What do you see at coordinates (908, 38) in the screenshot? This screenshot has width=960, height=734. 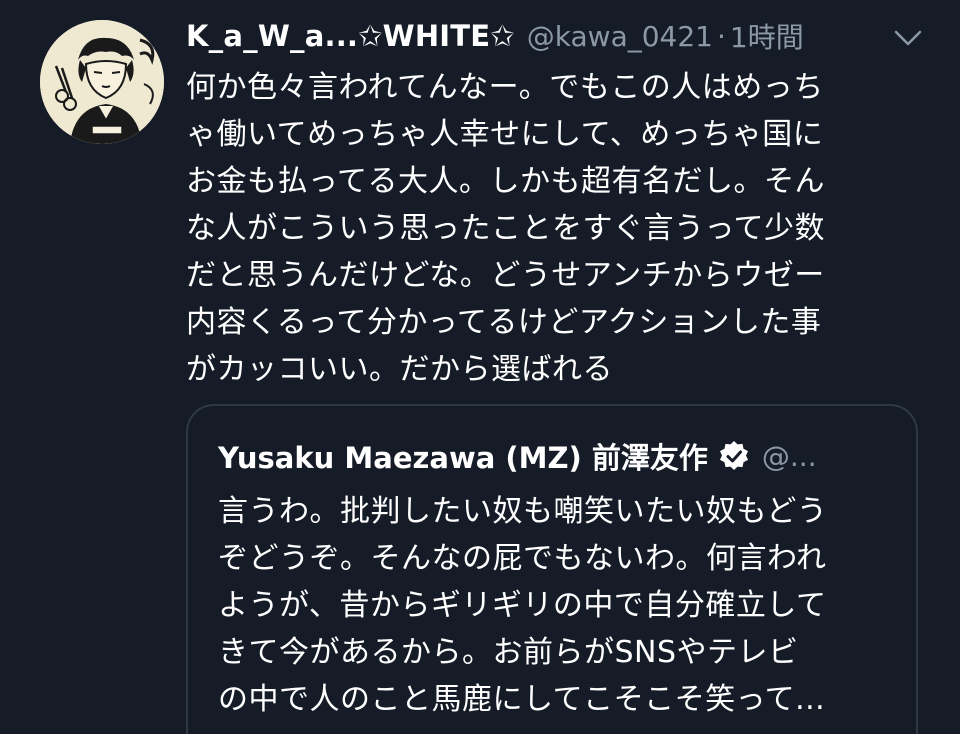 I see `chevron-down-icon` at bounding box center [908, 38].